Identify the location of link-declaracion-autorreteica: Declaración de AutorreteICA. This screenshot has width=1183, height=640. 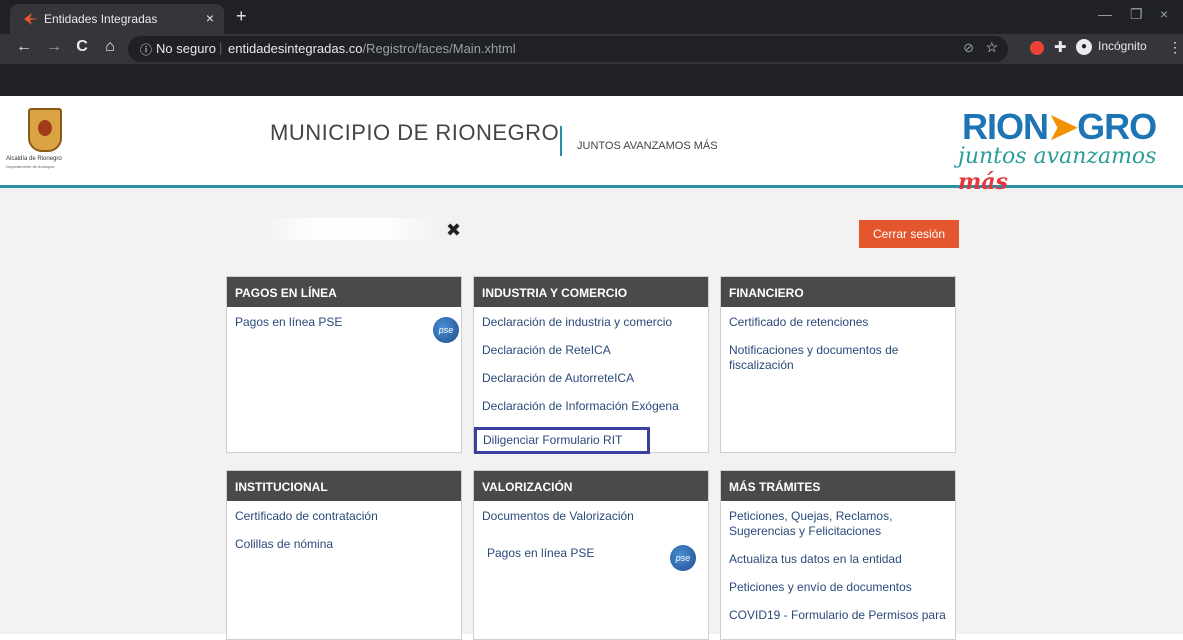
(591, 378).